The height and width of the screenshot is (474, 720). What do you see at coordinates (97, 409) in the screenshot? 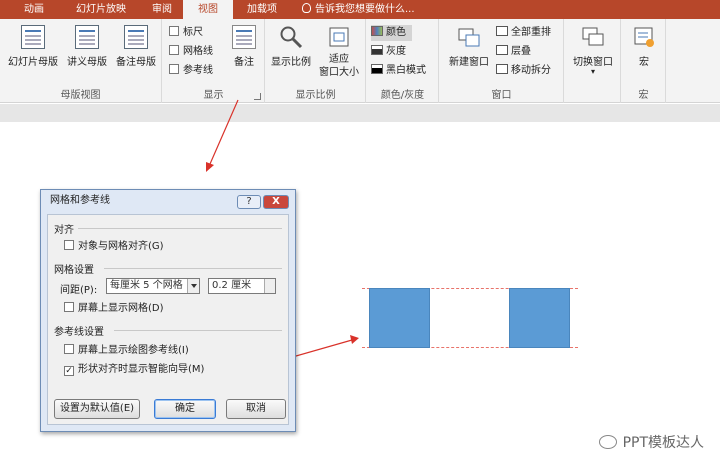
I see `set-default-button: 设置为默认值(E)` at bounding box center [97, 409].